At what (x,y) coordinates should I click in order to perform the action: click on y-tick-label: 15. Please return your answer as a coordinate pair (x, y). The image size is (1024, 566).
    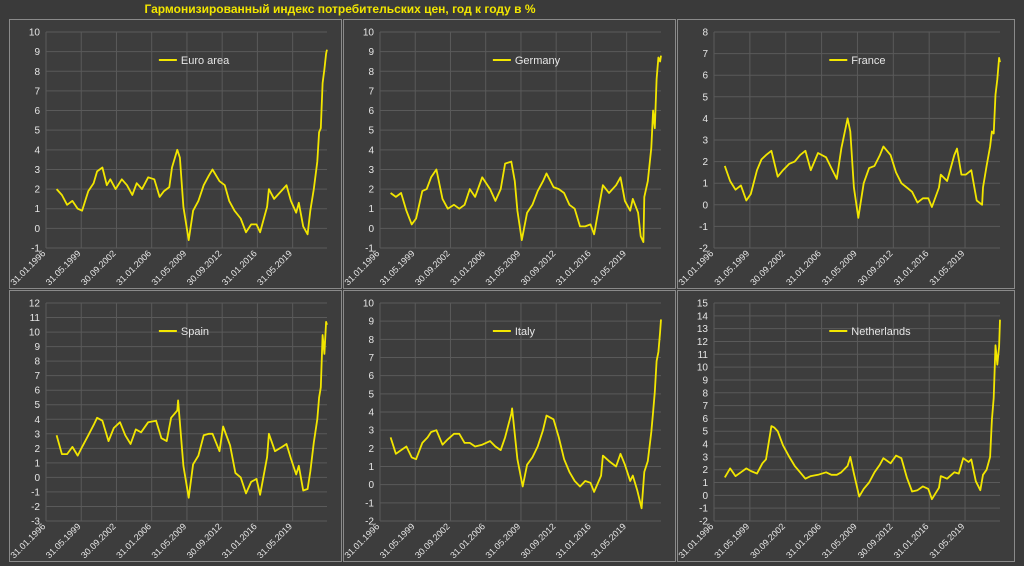
    Looking at the image, I should click on (703, 304).